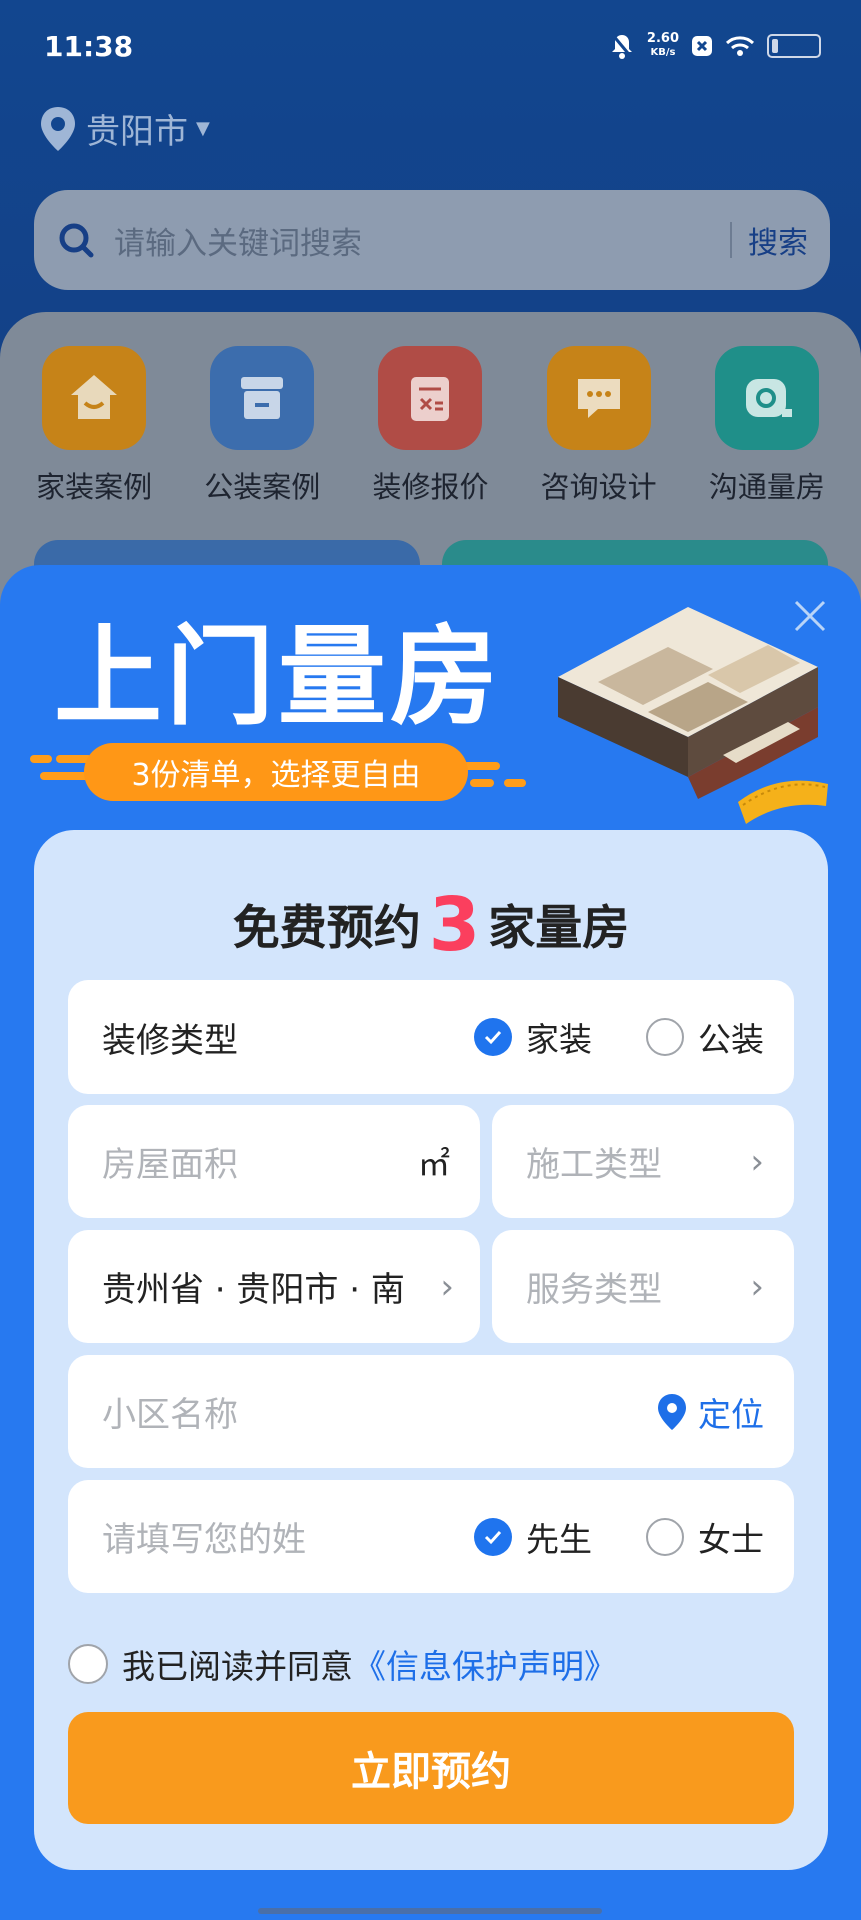 The height and width of the screenshot is (1920, 861). What do you see at coordinates (260, 1161) in the screenshot?
I see `area-input: 房屋面积` at bounding box center [260, 1161].